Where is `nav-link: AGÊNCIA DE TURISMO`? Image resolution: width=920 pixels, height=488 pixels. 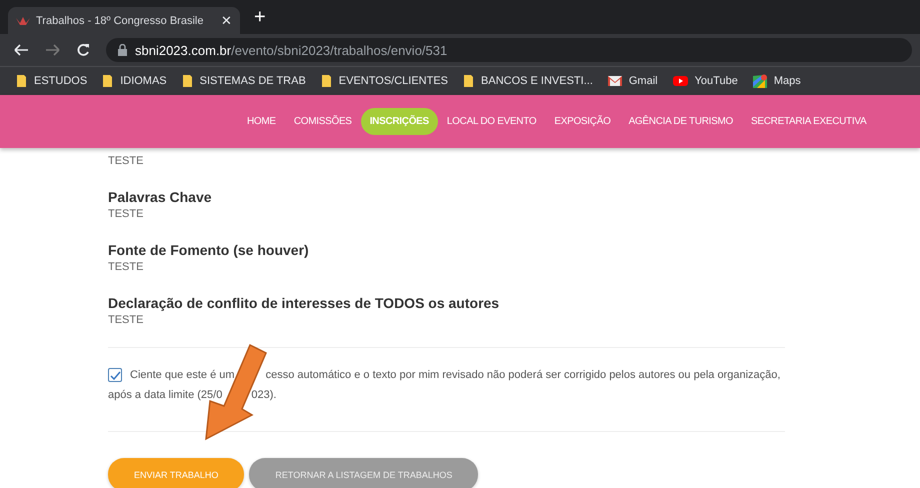
nav-link: AGÊNCIA DE TURISMO is located at coordinates (681, 121).